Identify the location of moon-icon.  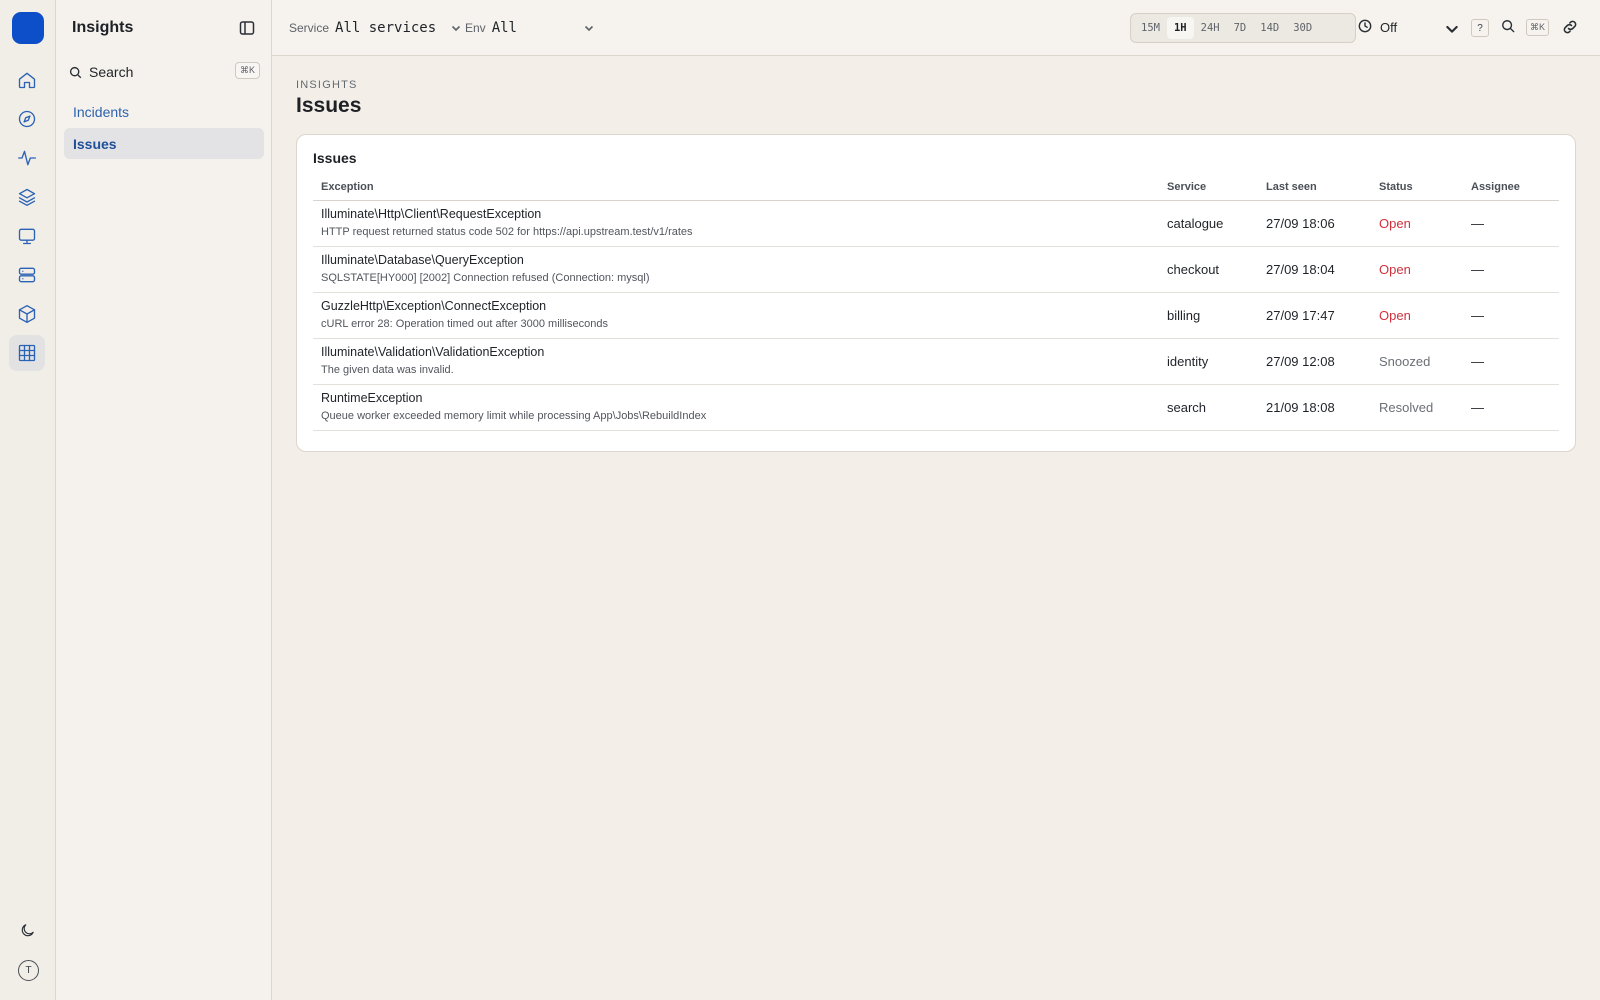
(27, 930).